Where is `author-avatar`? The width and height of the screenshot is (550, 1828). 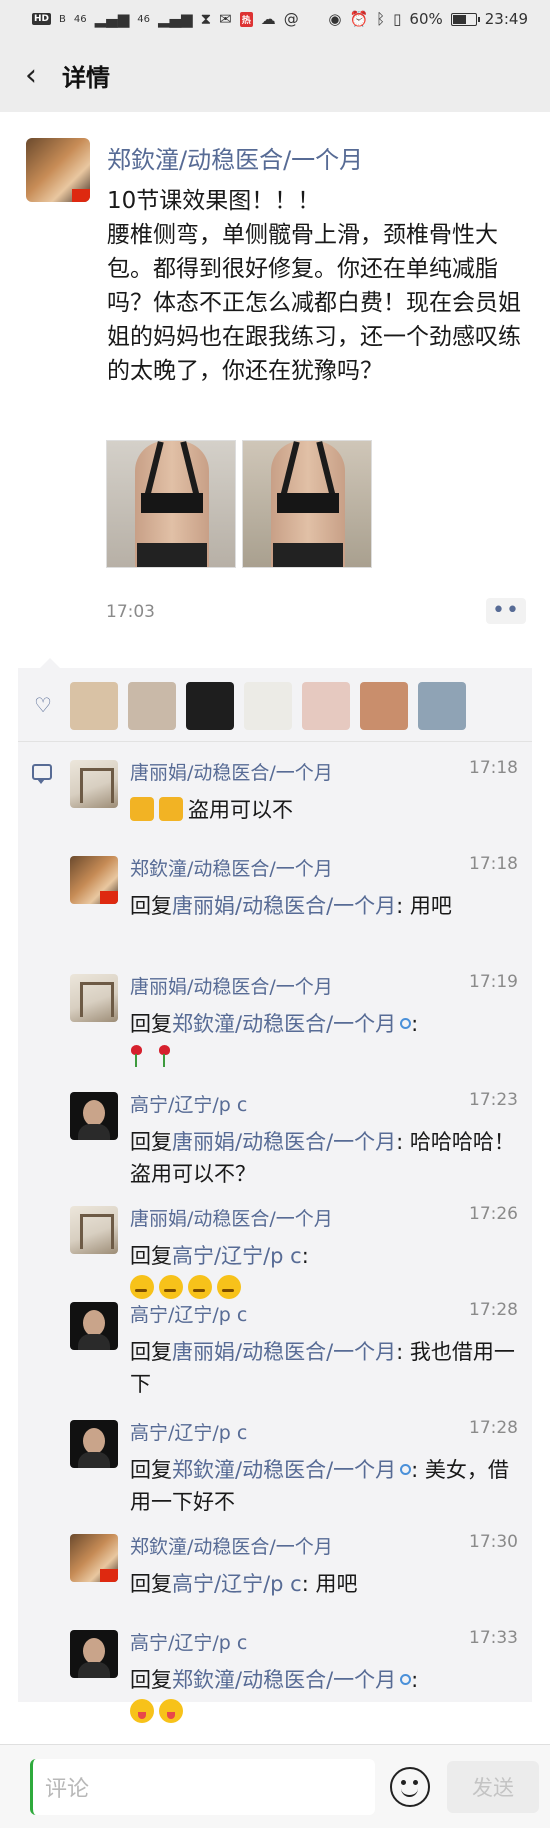
author-avatar is located at coordinates (58, 170).